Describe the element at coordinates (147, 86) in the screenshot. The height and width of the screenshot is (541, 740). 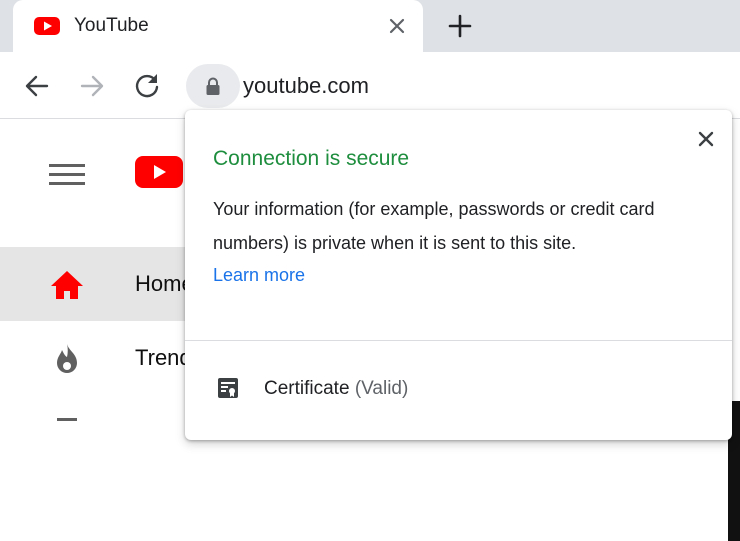
I see `reload-icon` at that location.